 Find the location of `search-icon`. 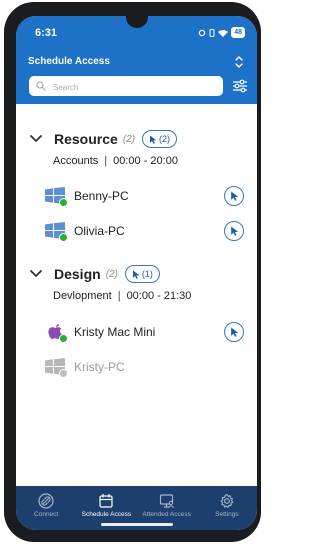

search-icon is located at coordinates (41, 86).